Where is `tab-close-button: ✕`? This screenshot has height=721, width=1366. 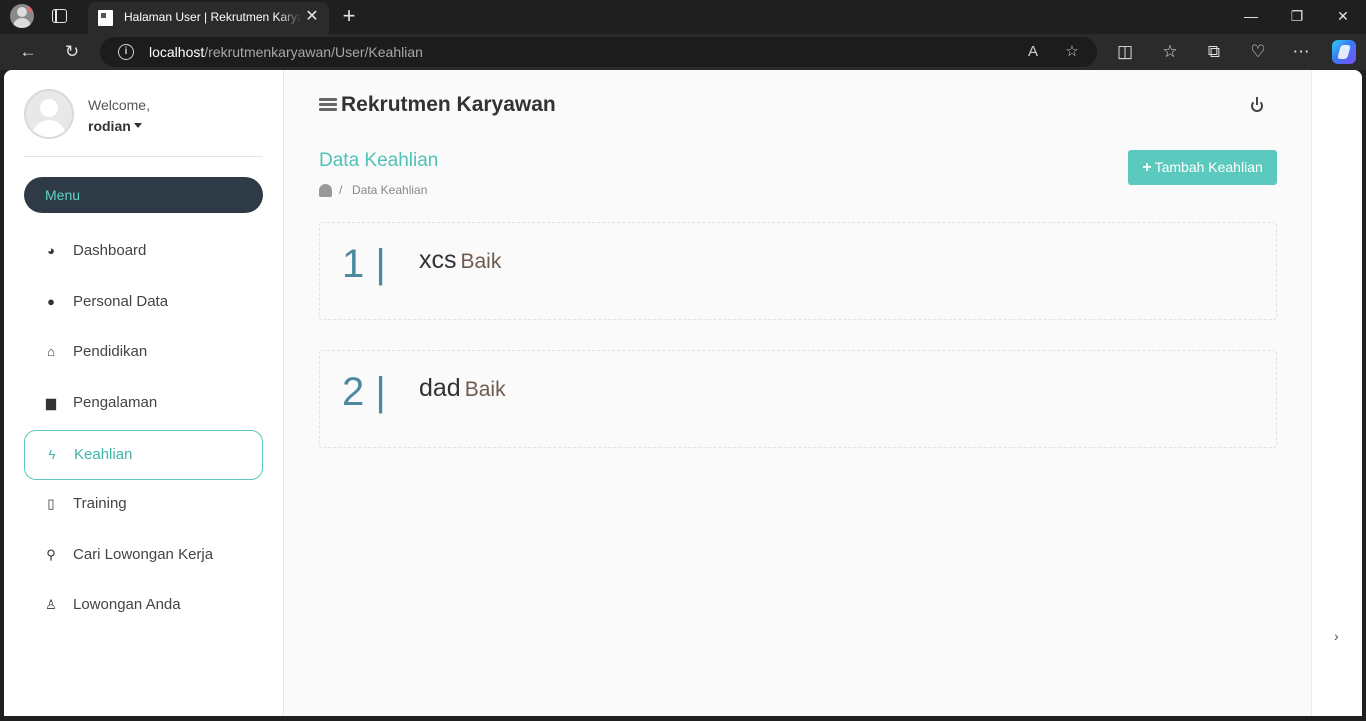
tab-close-button: ✕ is located at coordinates (312, 17).